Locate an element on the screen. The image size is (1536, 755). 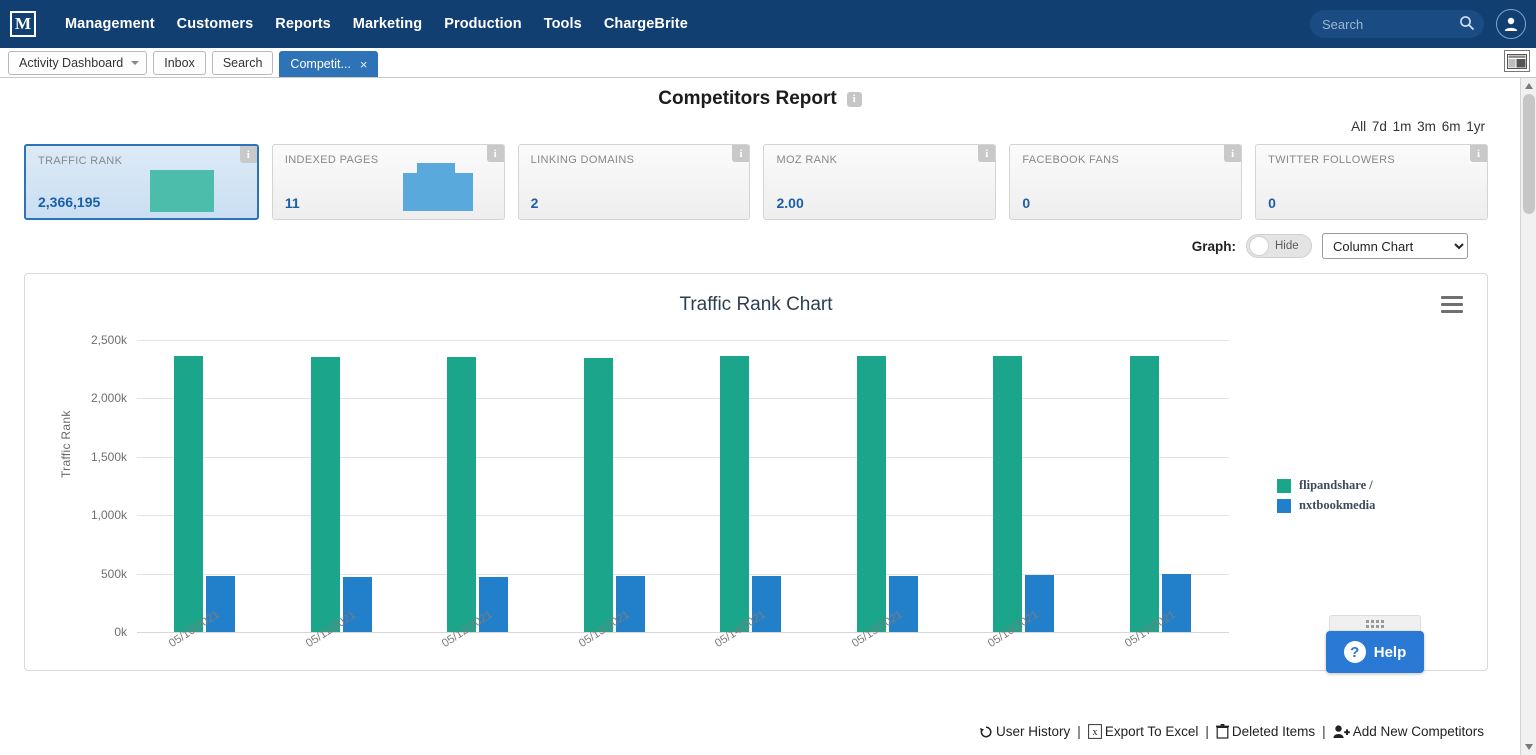
kpi-card-twitter-followers: TWITTER FOLLOWERS 0 i is located at coordinates (1371, 182).